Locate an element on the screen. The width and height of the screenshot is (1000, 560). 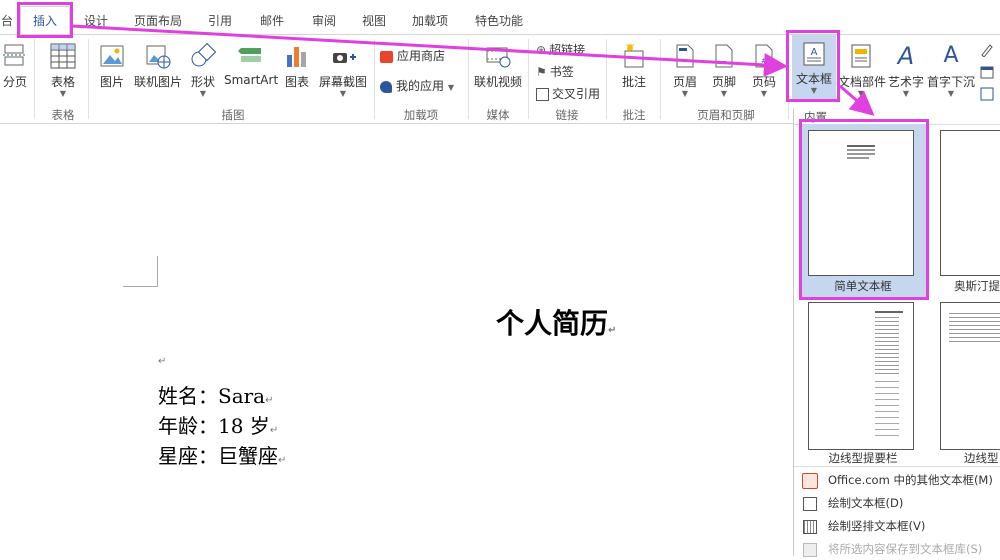
annotation-arrows is located at coordinates (473, 70).